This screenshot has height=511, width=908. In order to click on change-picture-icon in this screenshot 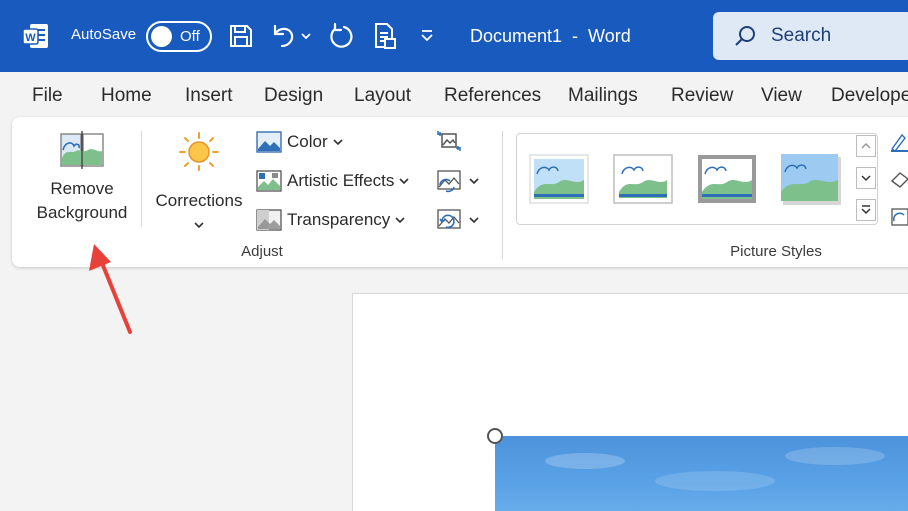, I will do `click(449, 181)`.